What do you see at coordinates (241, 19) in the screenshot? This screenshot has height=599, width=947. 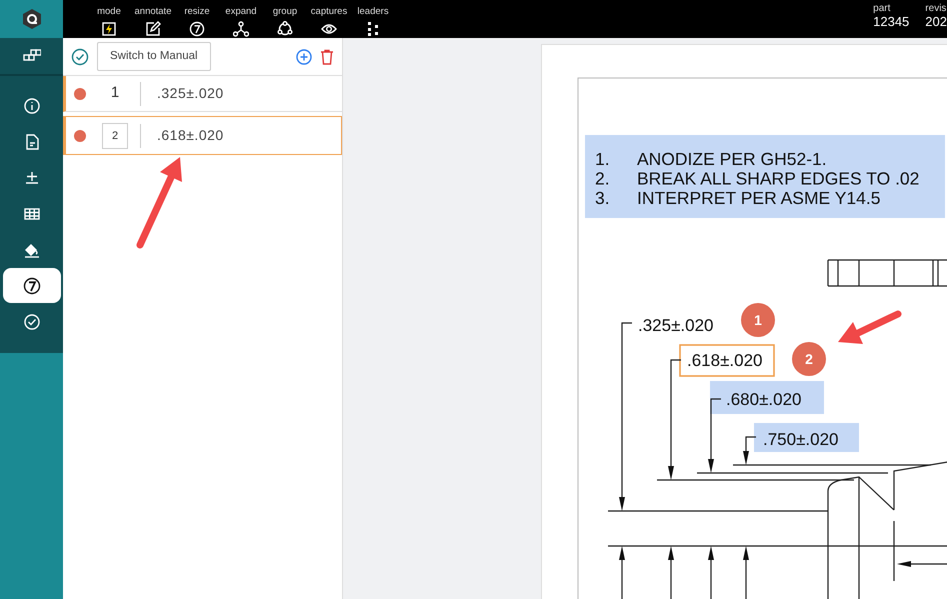 I see `tool-button: expand` at bounding box center [241, 19].